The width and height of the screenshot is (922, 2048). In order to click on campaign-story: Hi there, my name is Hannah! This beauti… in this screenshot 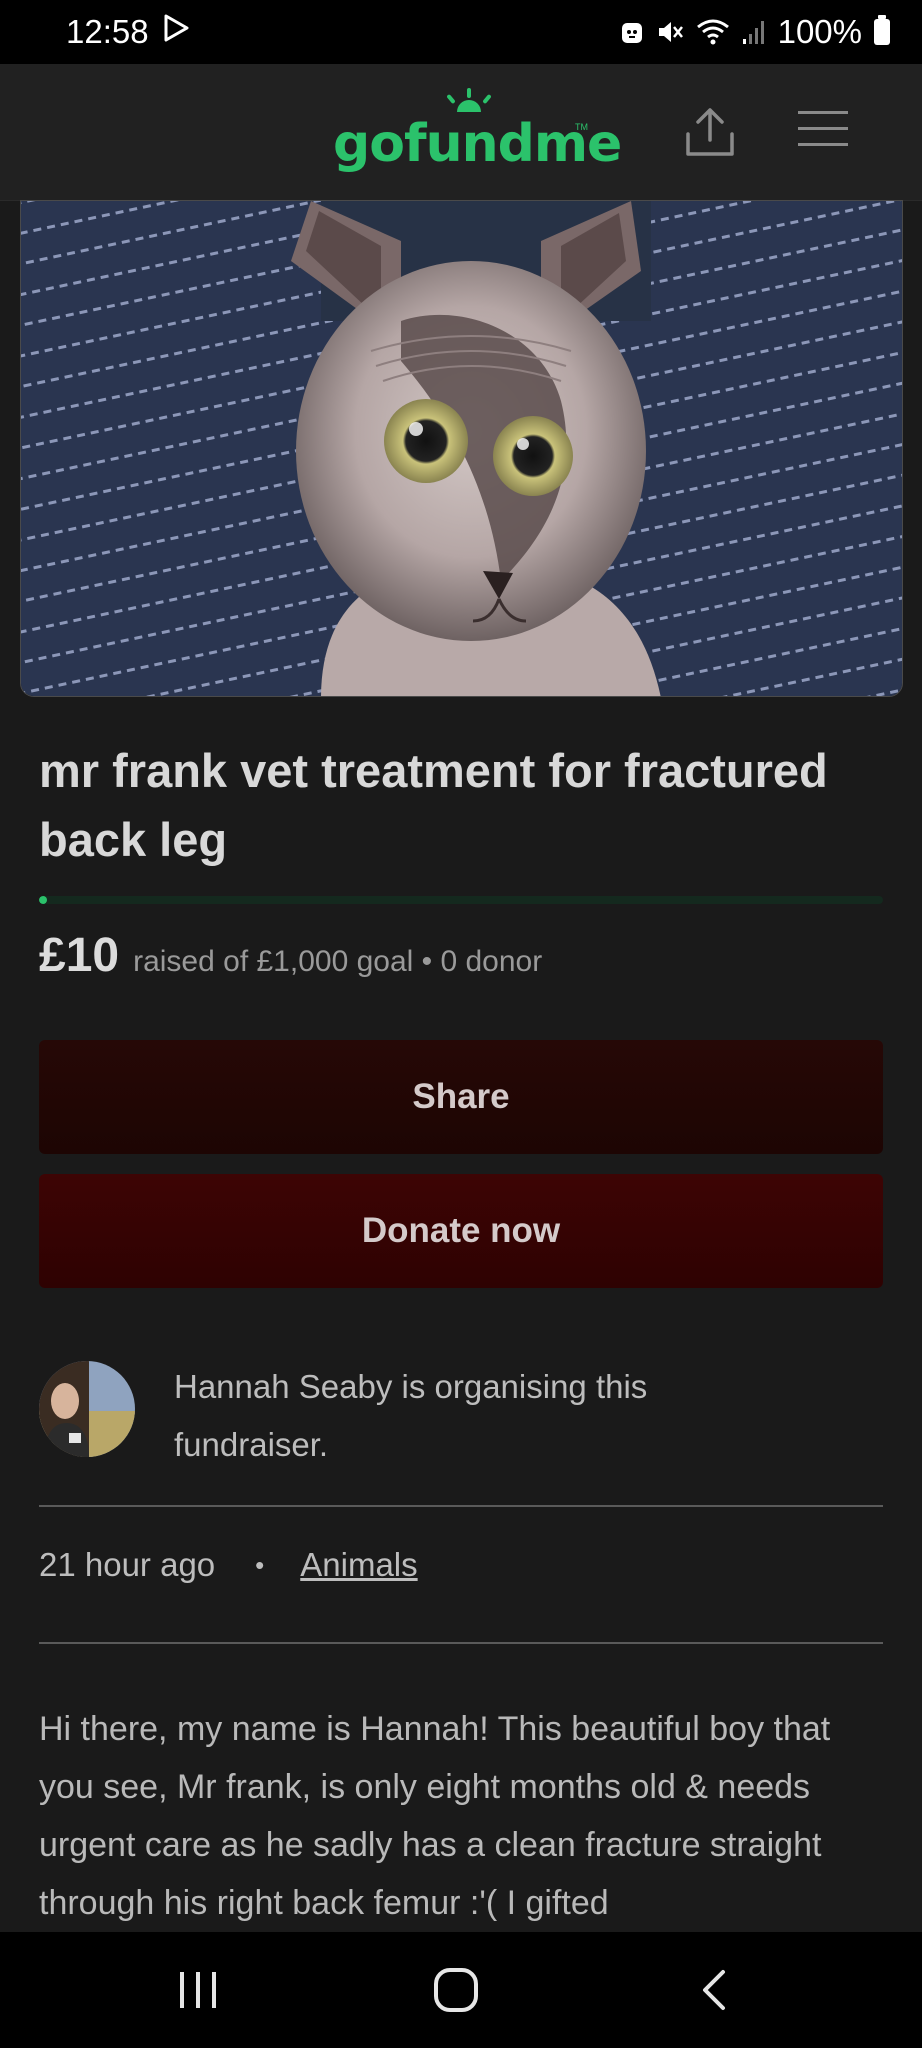, I will do `click(435, 1816)`.